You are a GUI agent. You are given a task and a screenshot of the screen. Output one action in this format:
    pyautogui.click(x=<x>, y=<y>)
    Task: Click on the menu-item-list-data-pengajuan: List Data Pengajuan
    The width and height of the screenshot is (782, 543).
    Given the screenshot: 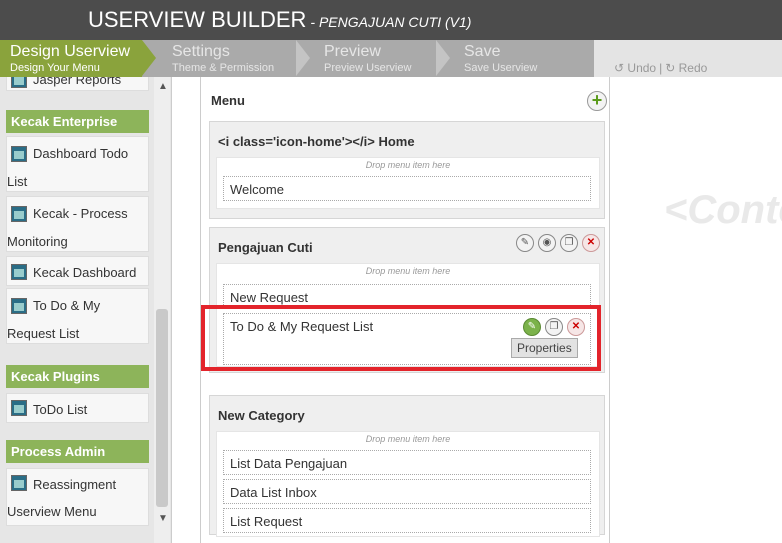 What is the action you would take?
    pyautogui.click(x=407, y=462)
    